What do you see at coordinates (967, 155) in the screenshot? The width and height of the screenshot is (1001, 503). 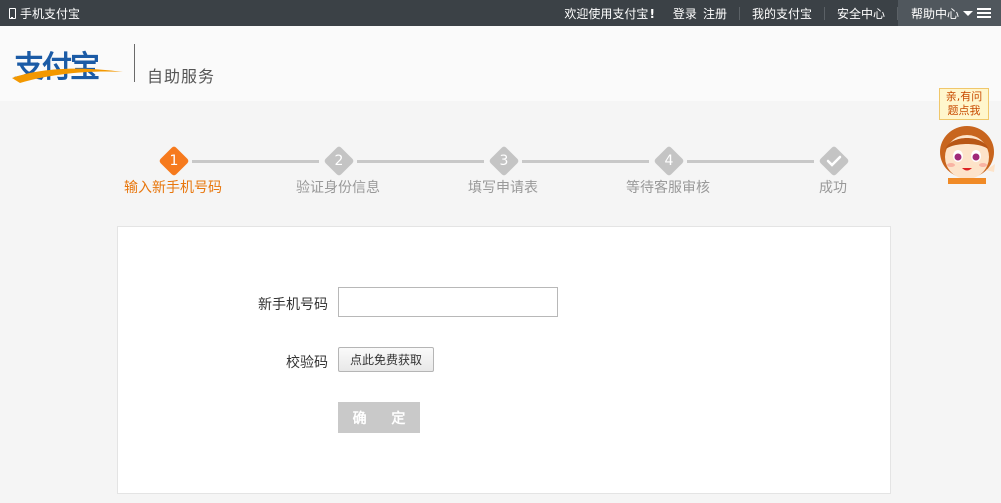 I see `mascot-girl-icon` at bounding box center [967, 155].